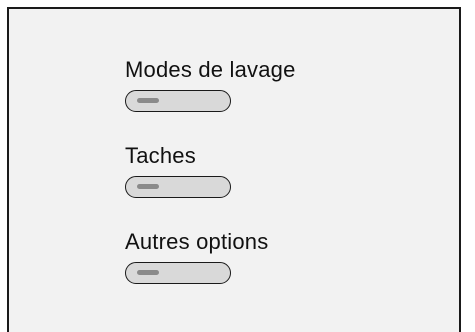 This screenshot has width=475, height=332. I want to click on menu-item-autres-options: Autres options, so click(197, 256).